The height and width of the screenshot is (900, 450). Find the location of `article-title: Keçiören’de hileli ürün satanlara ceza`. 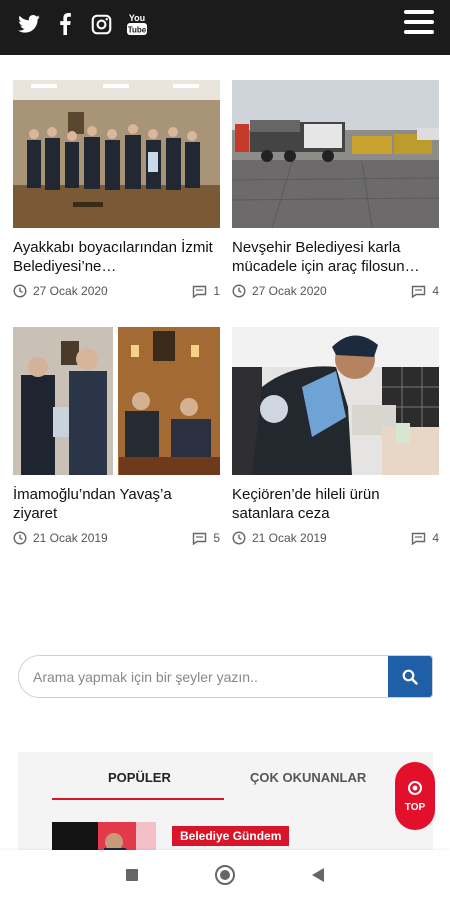

article-title: Keçiören’de hileli ürün satanlara ceza is located at coordinates (335, 504).